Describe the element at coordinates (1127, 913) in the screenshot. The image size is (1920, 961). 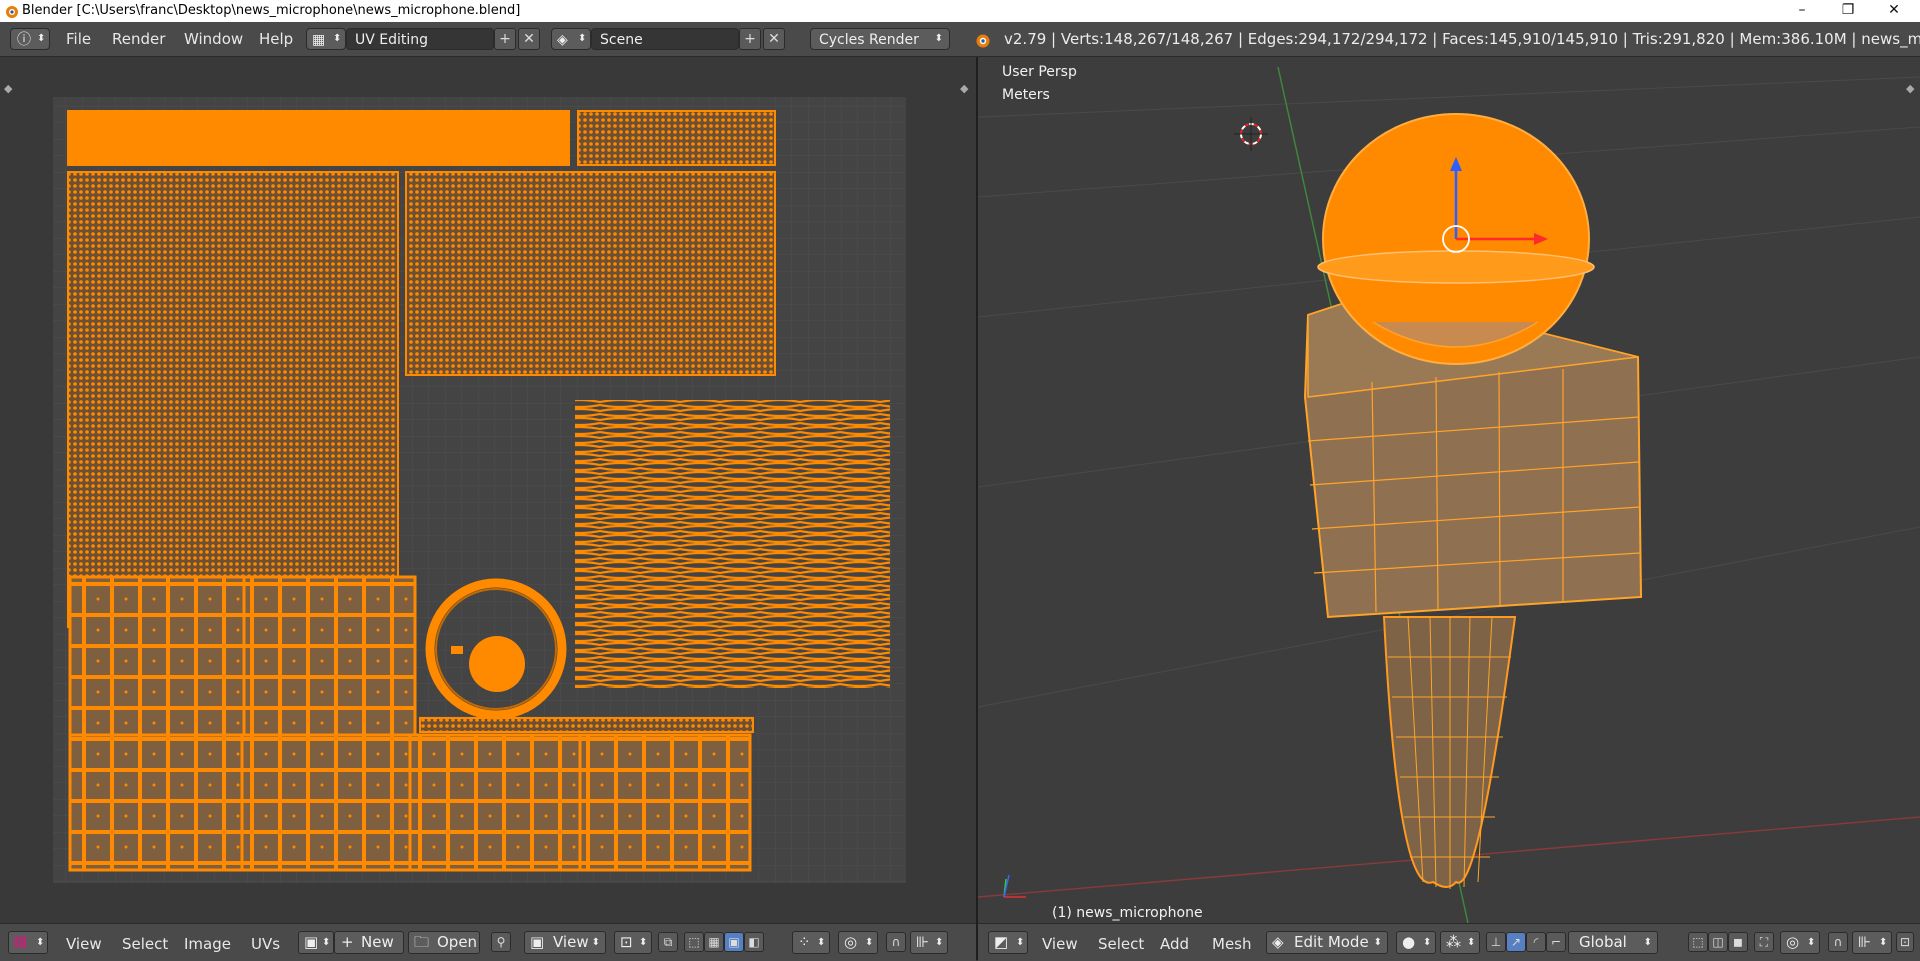
I see `active-object-label: (1) news_microphone` at that location.